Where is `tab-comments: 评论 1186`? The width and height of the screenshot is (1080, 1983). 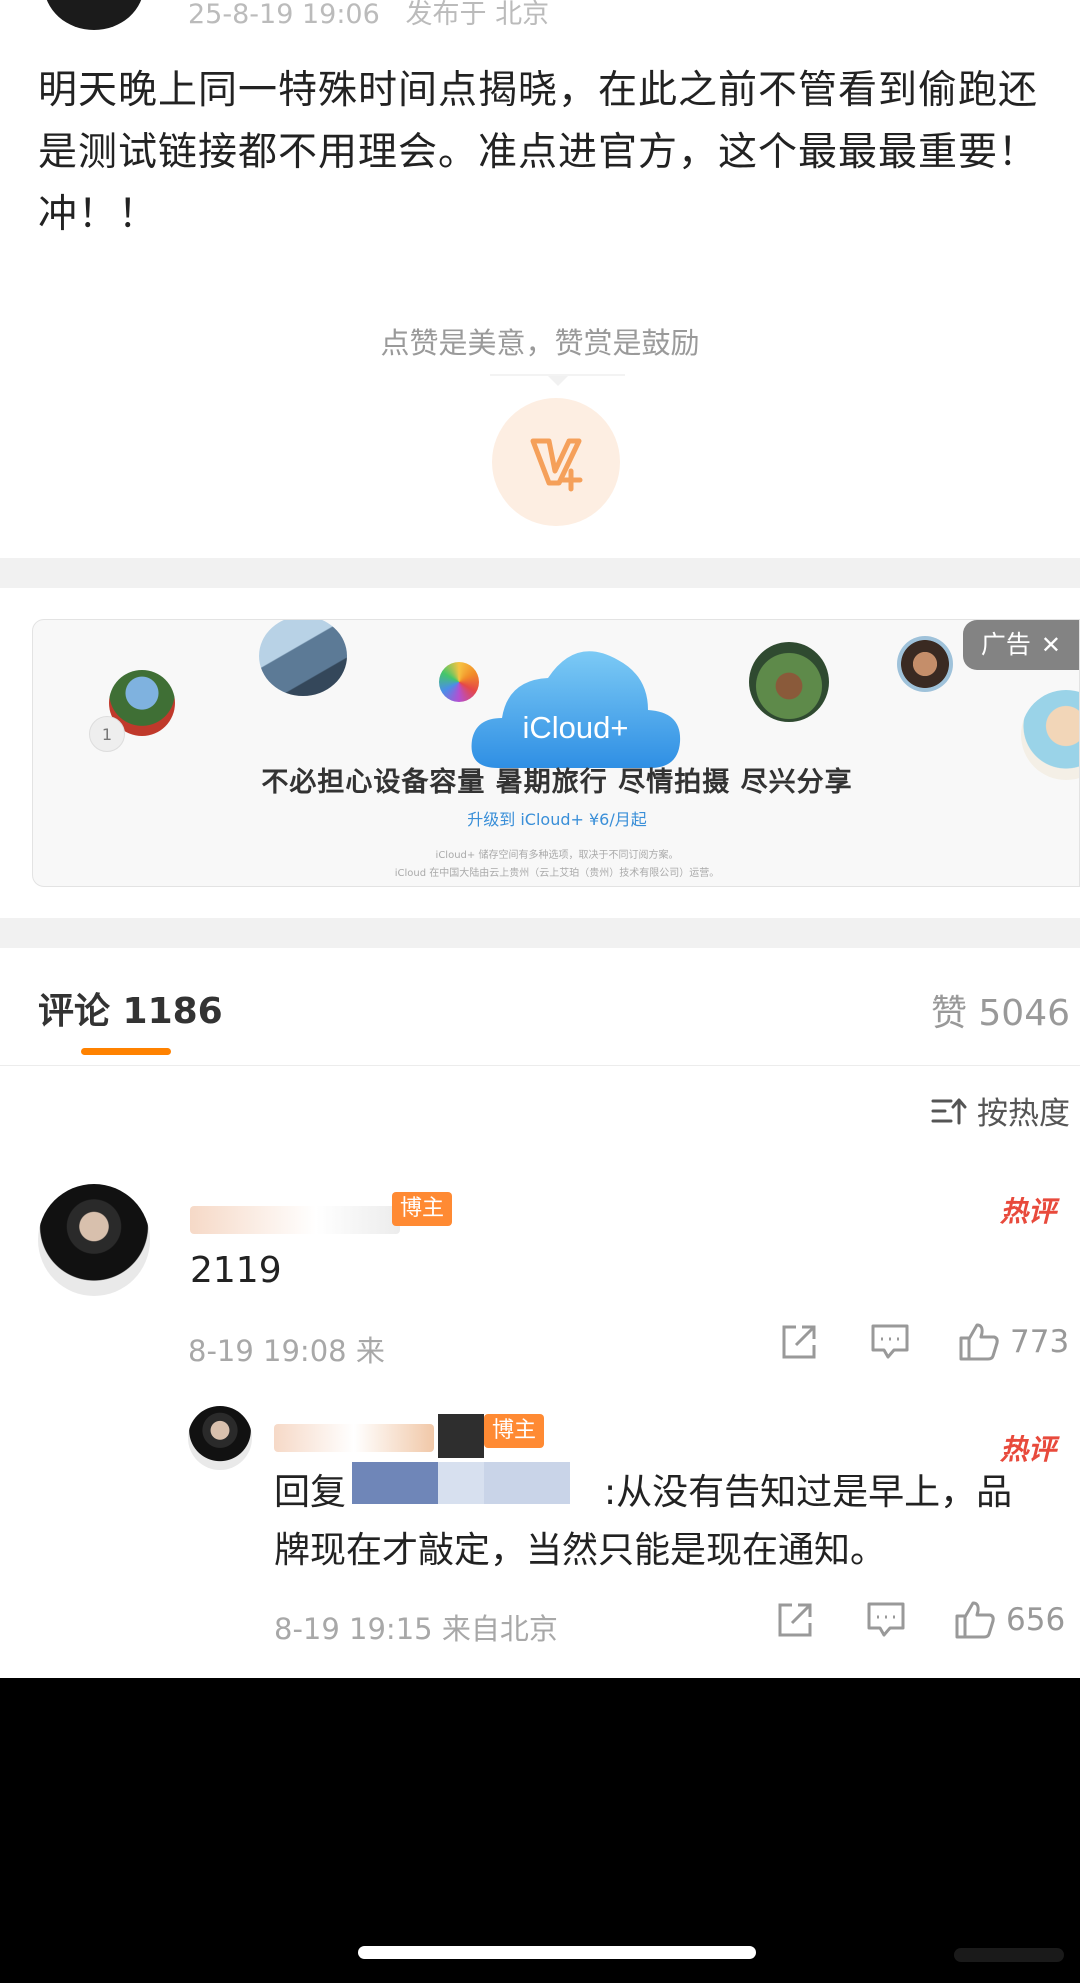 tab-comments: 评论 1186 is located at coordinates (130, 1008).